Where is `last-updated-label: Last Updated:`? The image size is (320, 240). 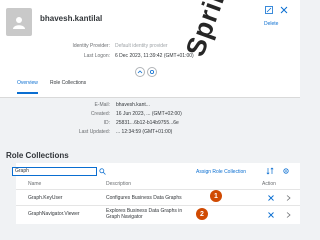 last-updated-label: Last Updated: is located at coordinates (94, 132).